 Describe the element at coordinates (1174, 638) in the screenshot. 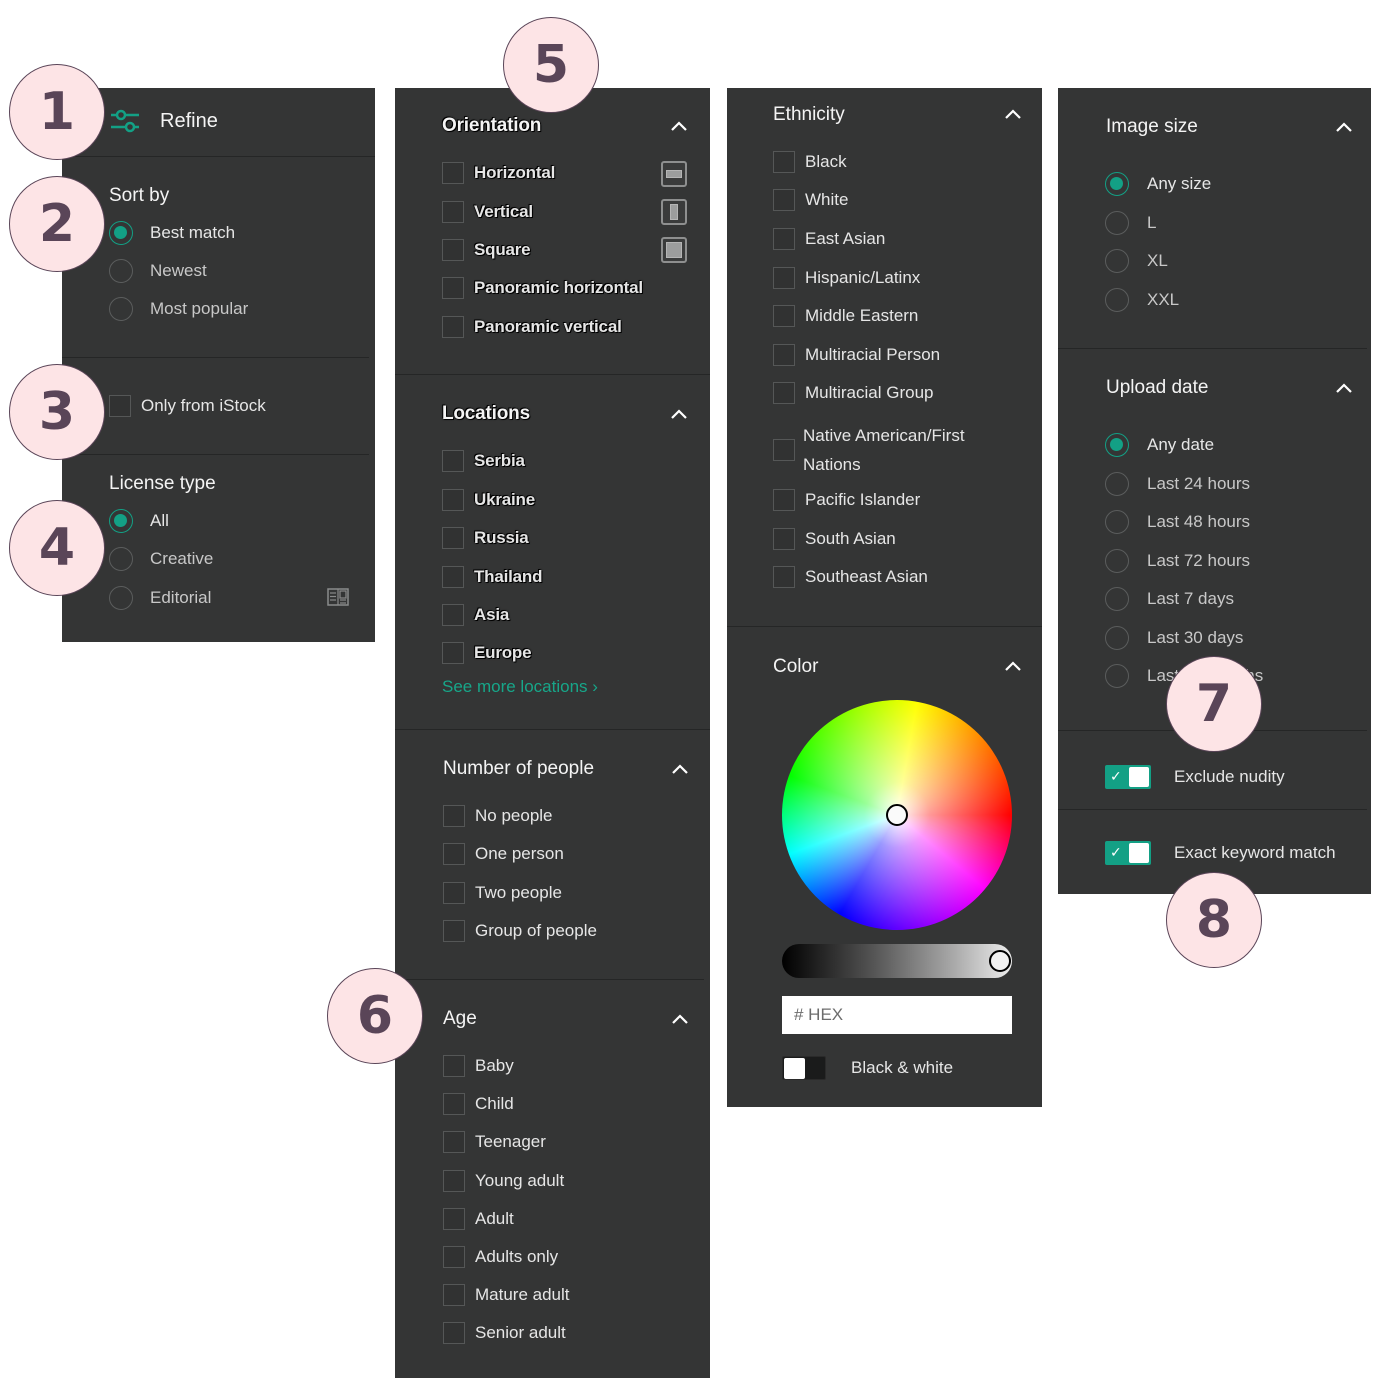

I see `upload-date-option: Last 30 days` at that location.